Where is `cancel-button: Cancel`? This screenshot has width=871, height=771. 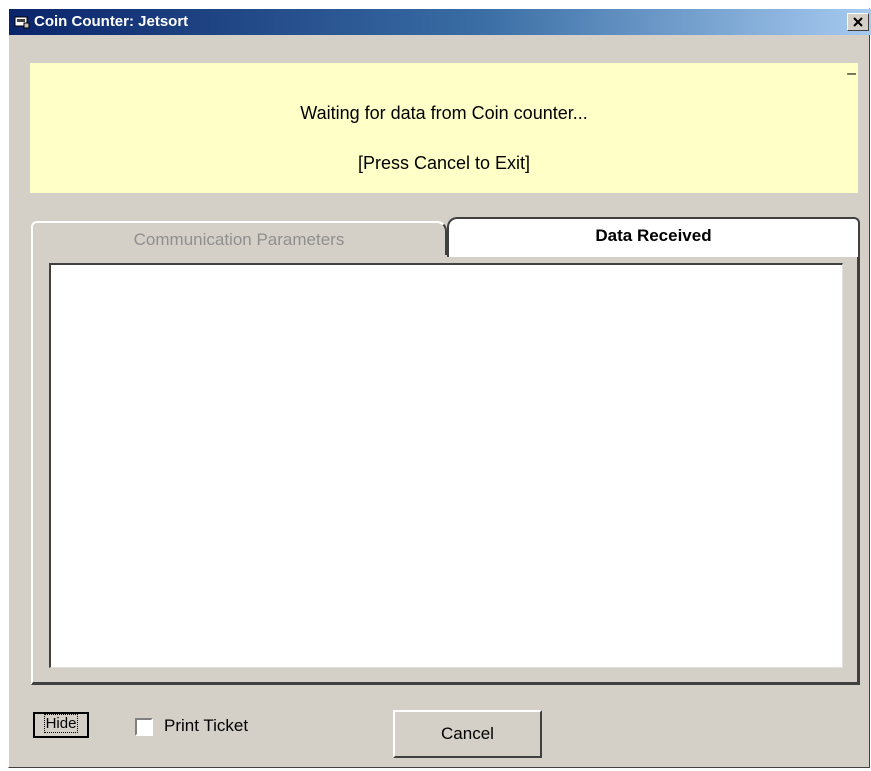
cancel-button: Cancel is located at coordinates (467, 734).